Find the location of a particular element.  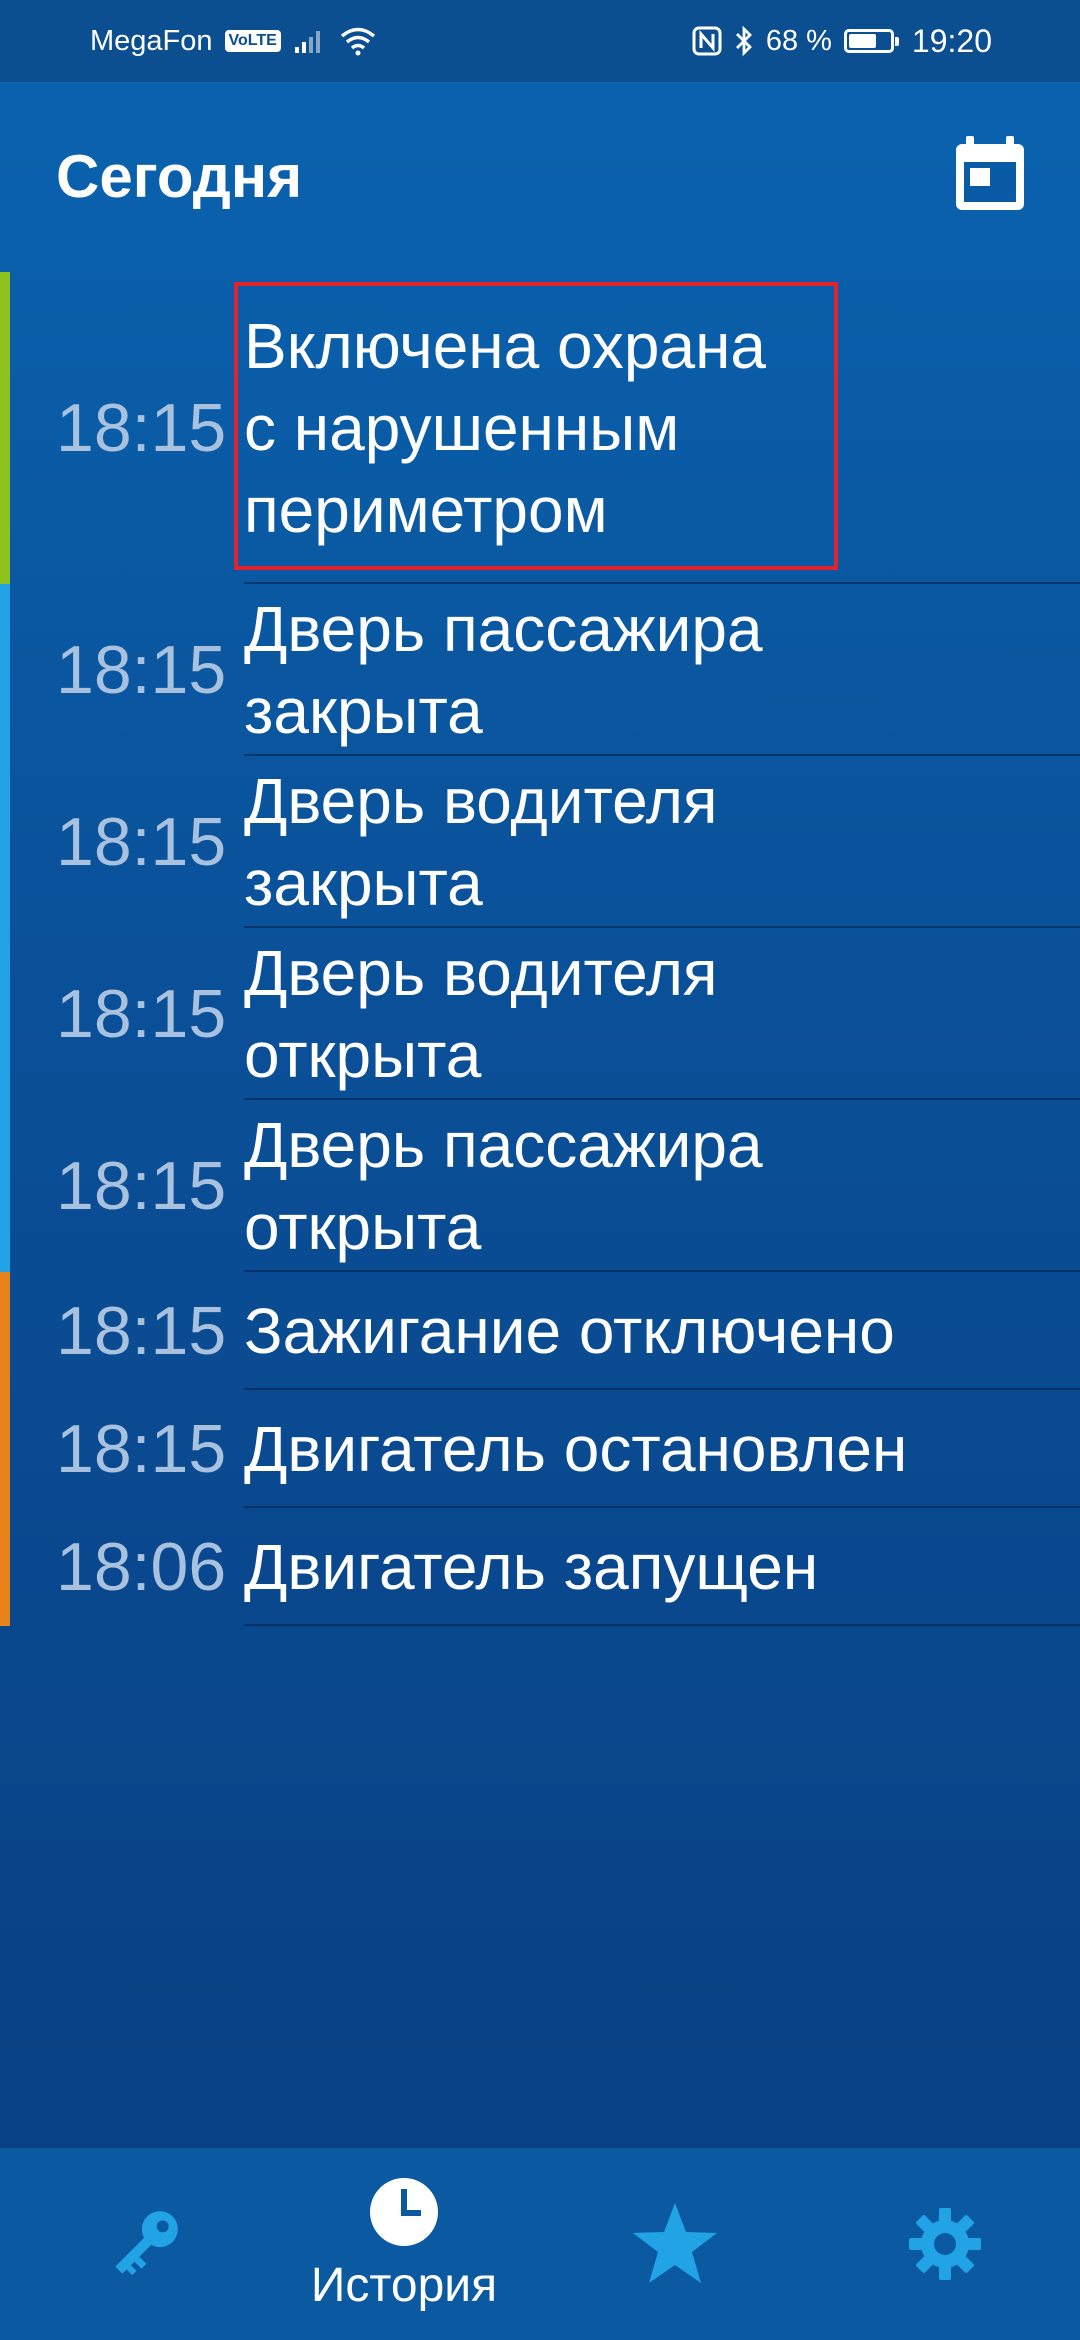

nav-favorites-button is located at coordinates (675, 2244).